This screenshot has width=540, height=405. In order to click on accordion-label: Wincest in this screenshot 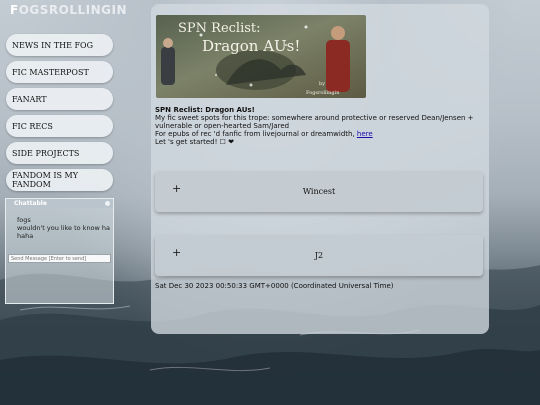, I will do `click(319, 191)`.